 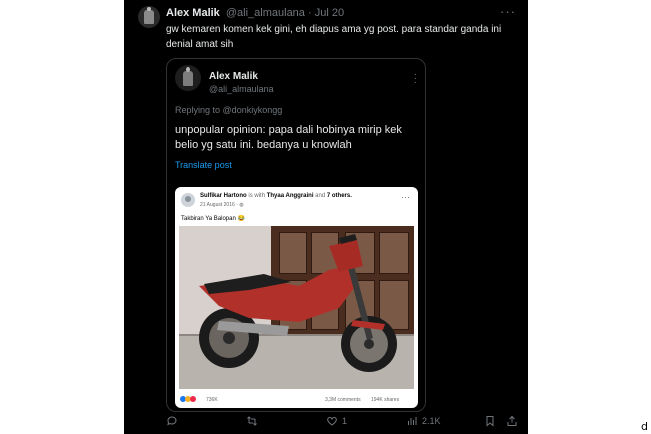 What do you see at coordinates (298, 303) in the screenshot?
I see `motorcycle-illustration` at bounding box center [298, 303].